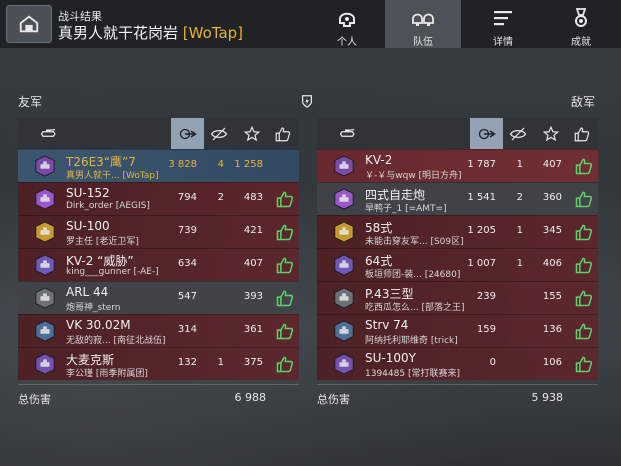 This screenshot has width=621, height=466. I want to click on tab-achievements: 成就, so click(581, 24).